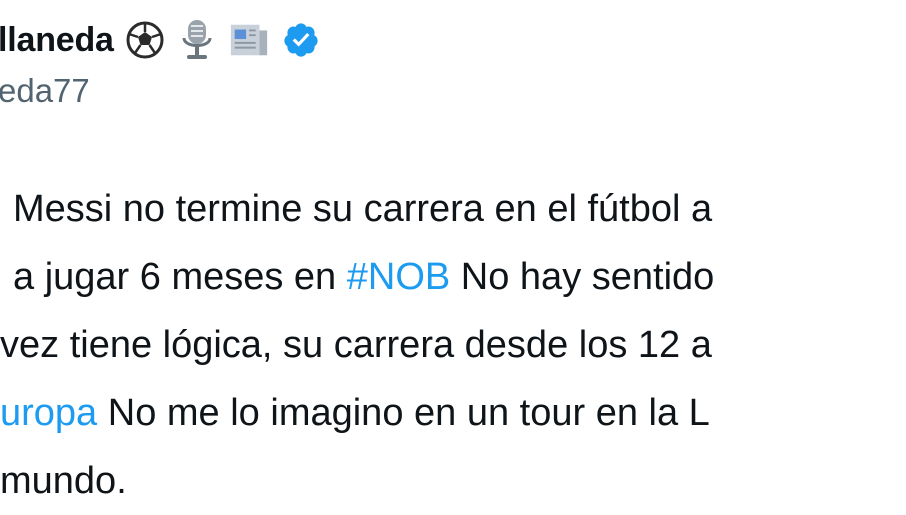 The height and width of the screenshot is (515, 906). What do you see at coordinates (403, 413) in the screenshot?
I see `tweet-text-segment: No me lo imagino en un tour en la L` at bounding box center [403, 413].